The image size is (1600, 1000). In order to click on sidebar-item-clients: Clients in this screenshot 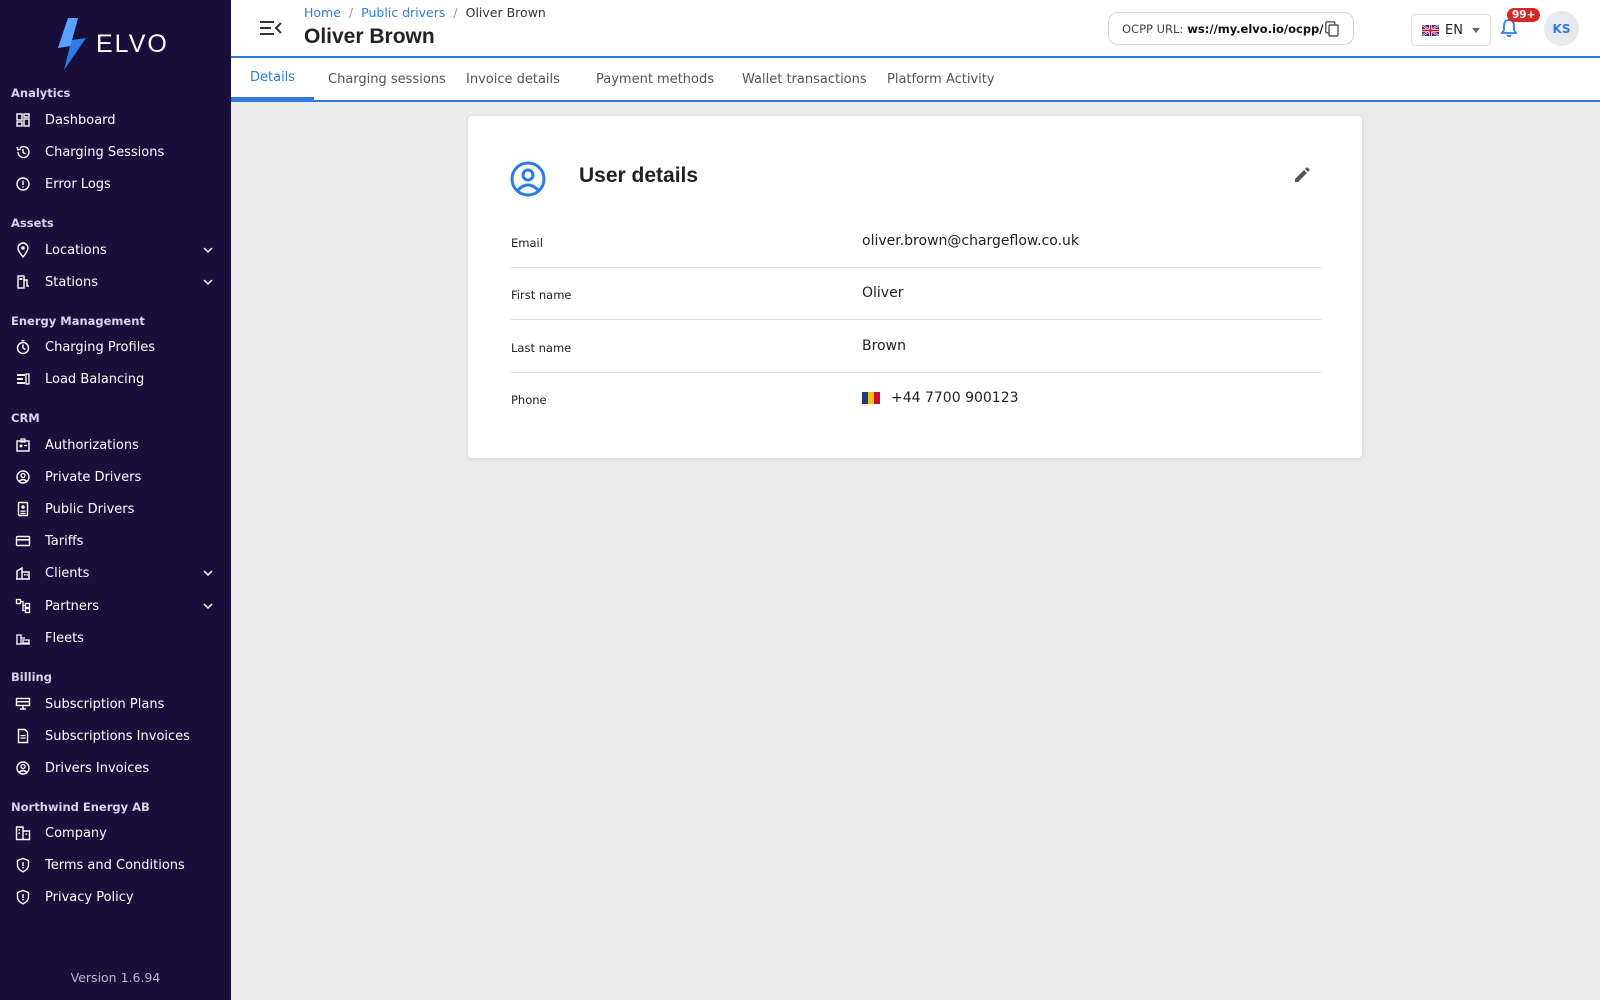, I will do `click(115, 573)`.